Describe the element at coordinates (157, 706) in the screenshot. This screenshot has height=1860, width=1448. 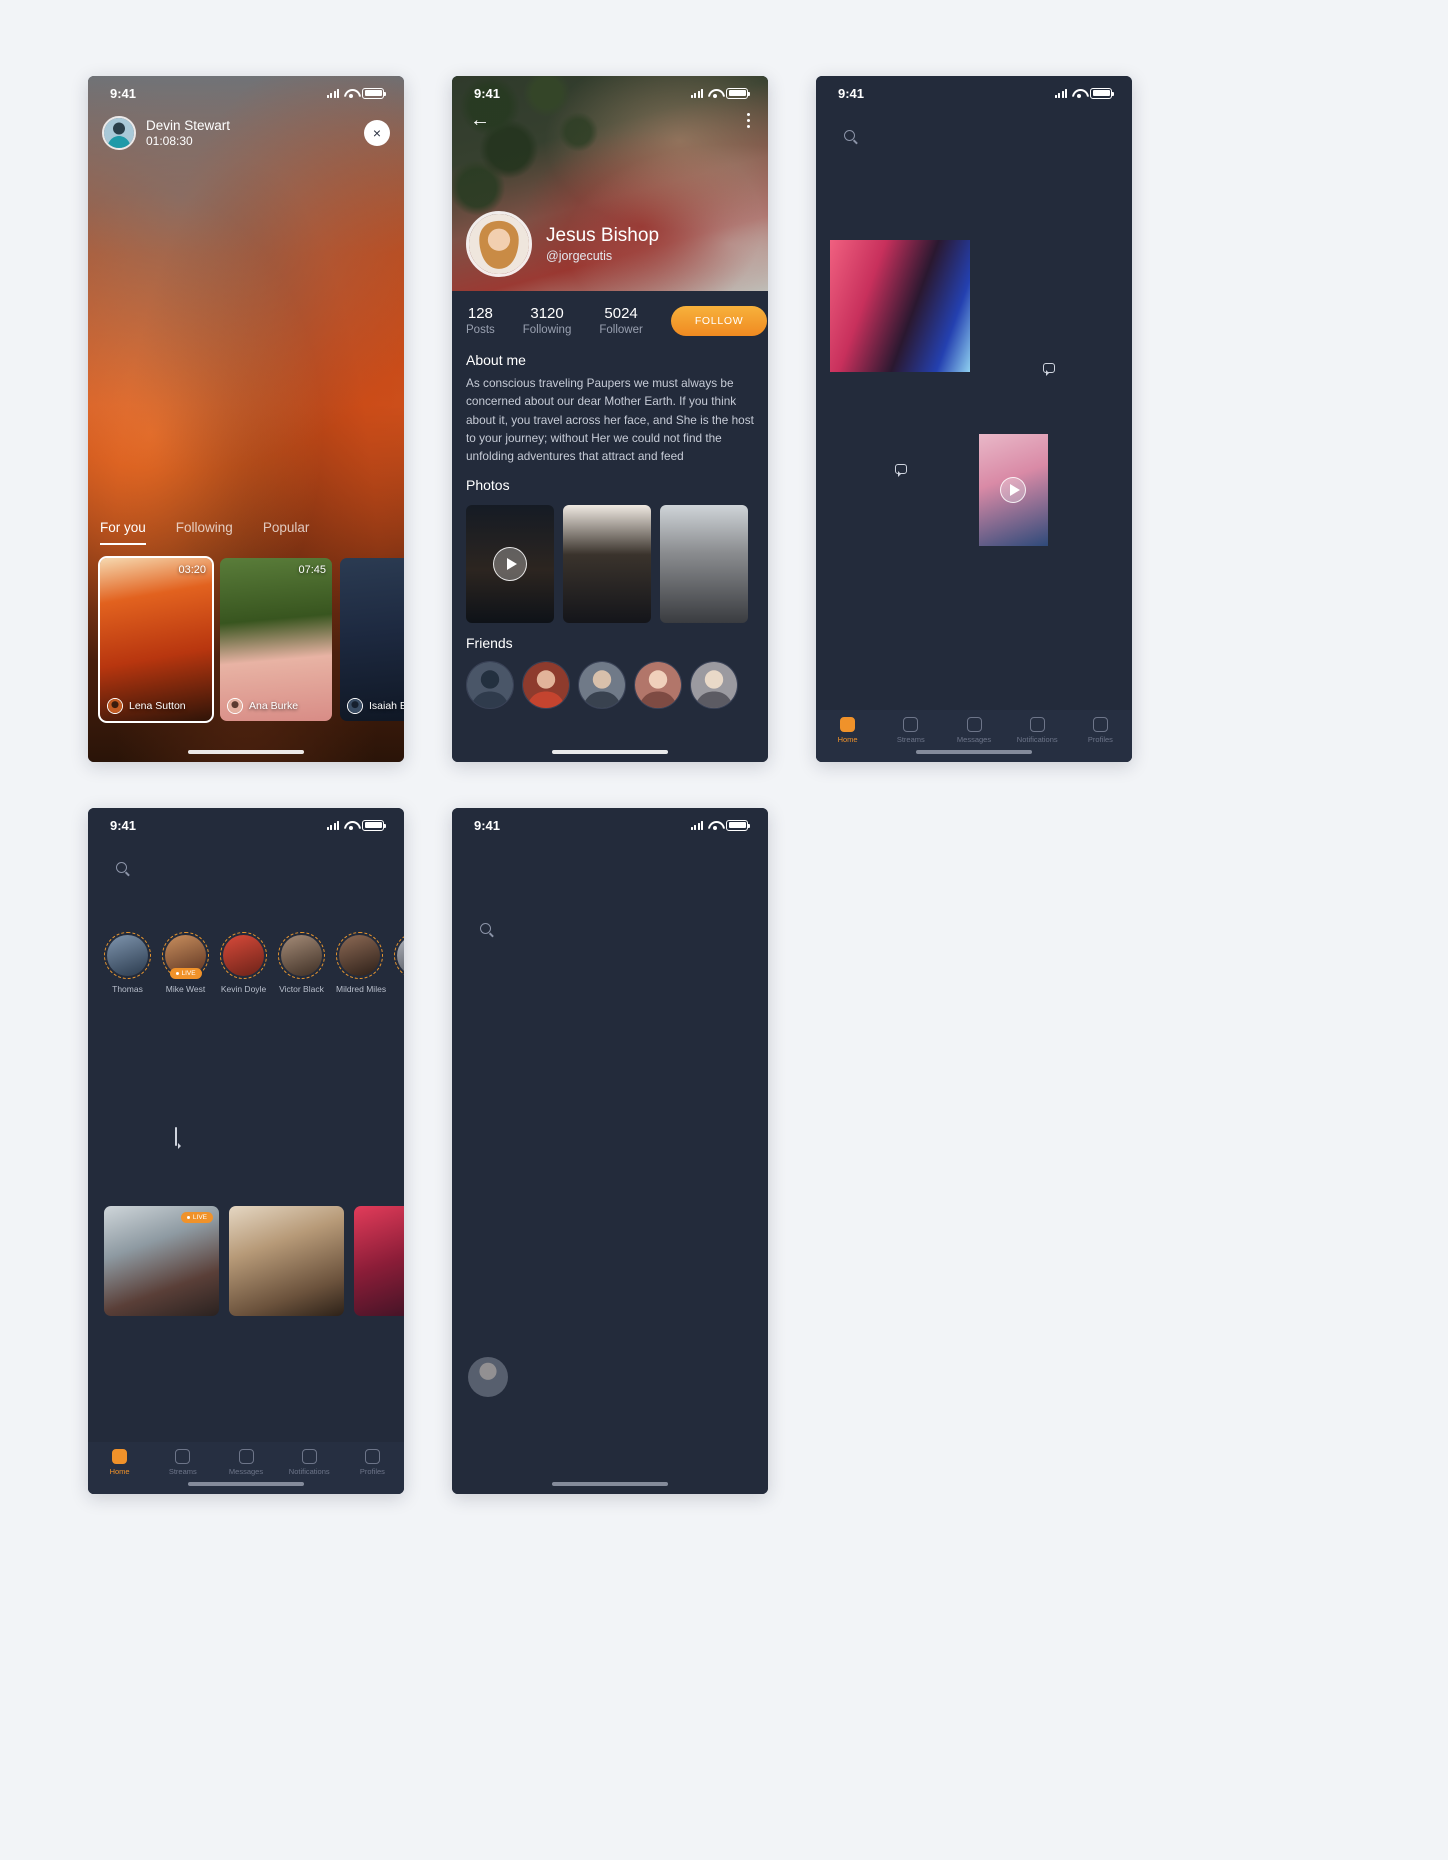
I see `video-author-name: Lena Sutton` at that location.